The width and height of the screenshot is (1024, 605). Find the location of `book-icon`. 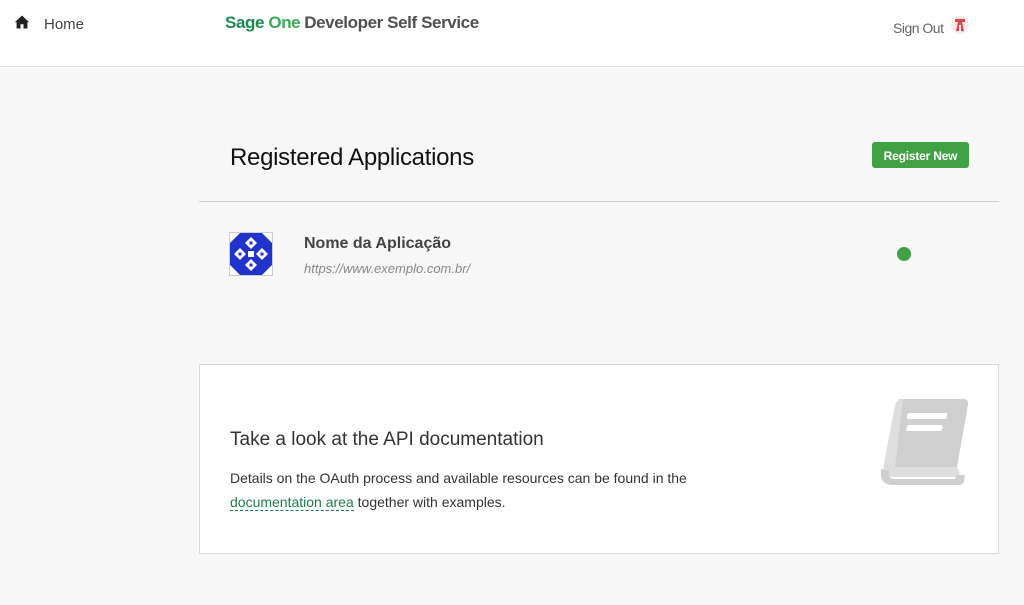

book-icon is located at coordinates (925, 442).